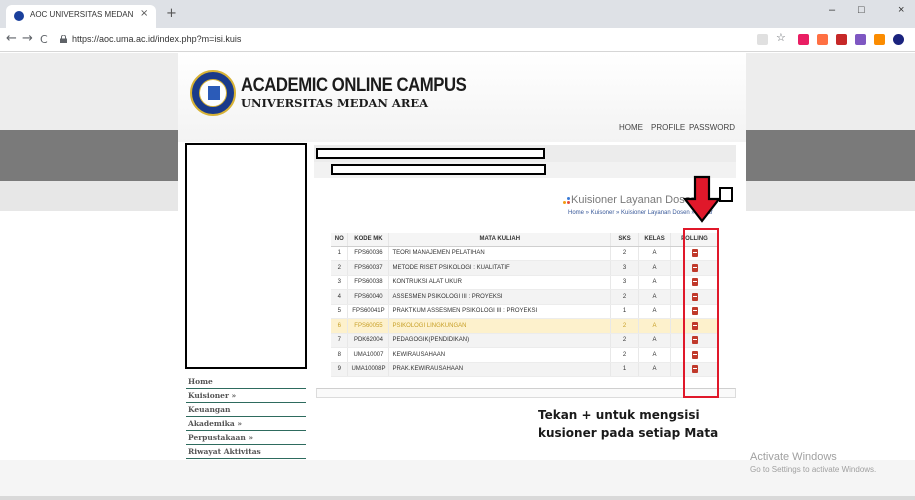 This screenshot has height=500, width=915. I want to click on nav-profile-link: PROFILE, so click(668, 127).